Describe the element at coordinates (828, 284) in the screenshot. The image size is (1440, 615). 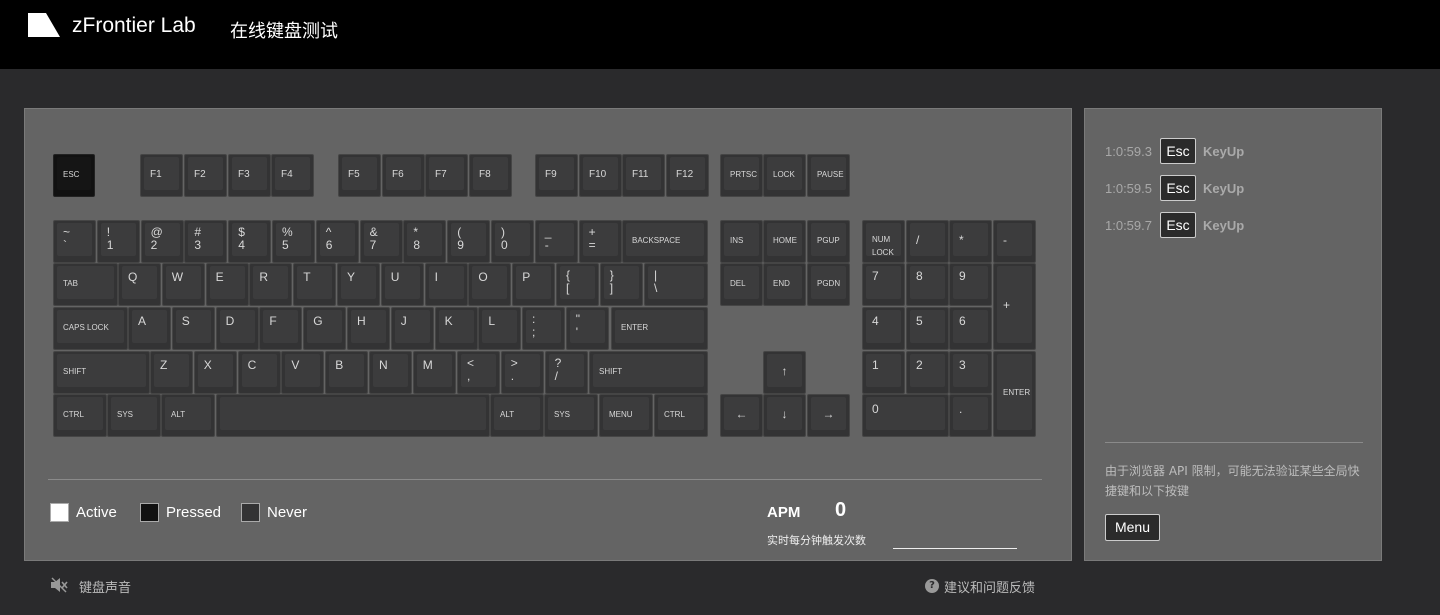
I see `key-nav-bottom-2: PGDN` at that location.